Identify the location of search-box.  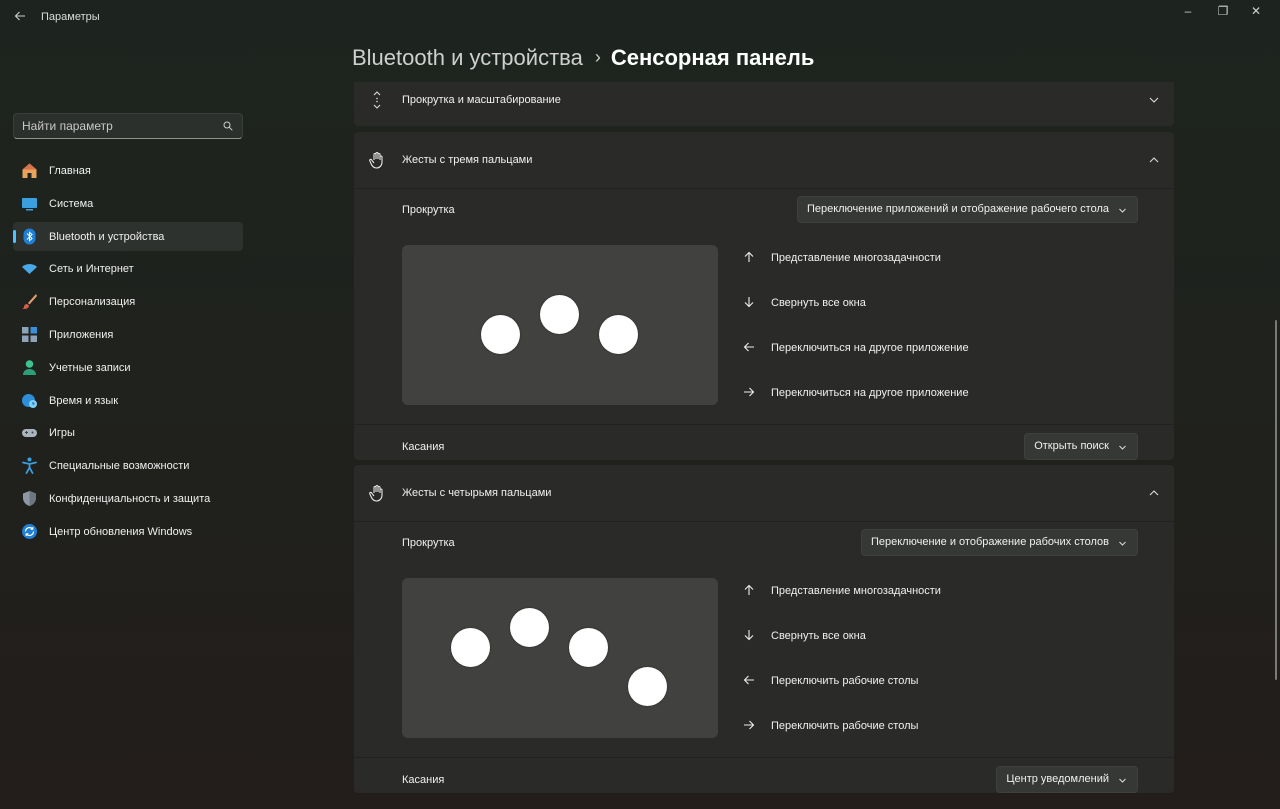
(128, 126).